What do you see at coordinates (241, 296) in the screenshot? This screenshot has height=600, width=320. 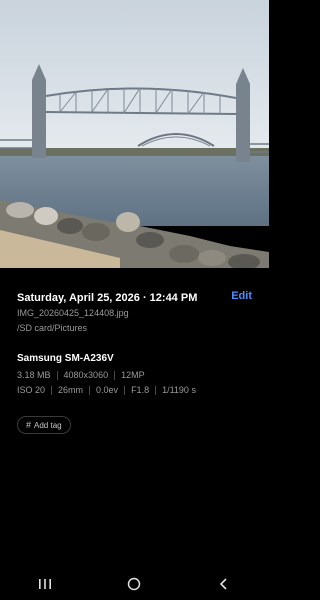 I see `edit-datetime-button: Edit` at bounding box center [241, 296].